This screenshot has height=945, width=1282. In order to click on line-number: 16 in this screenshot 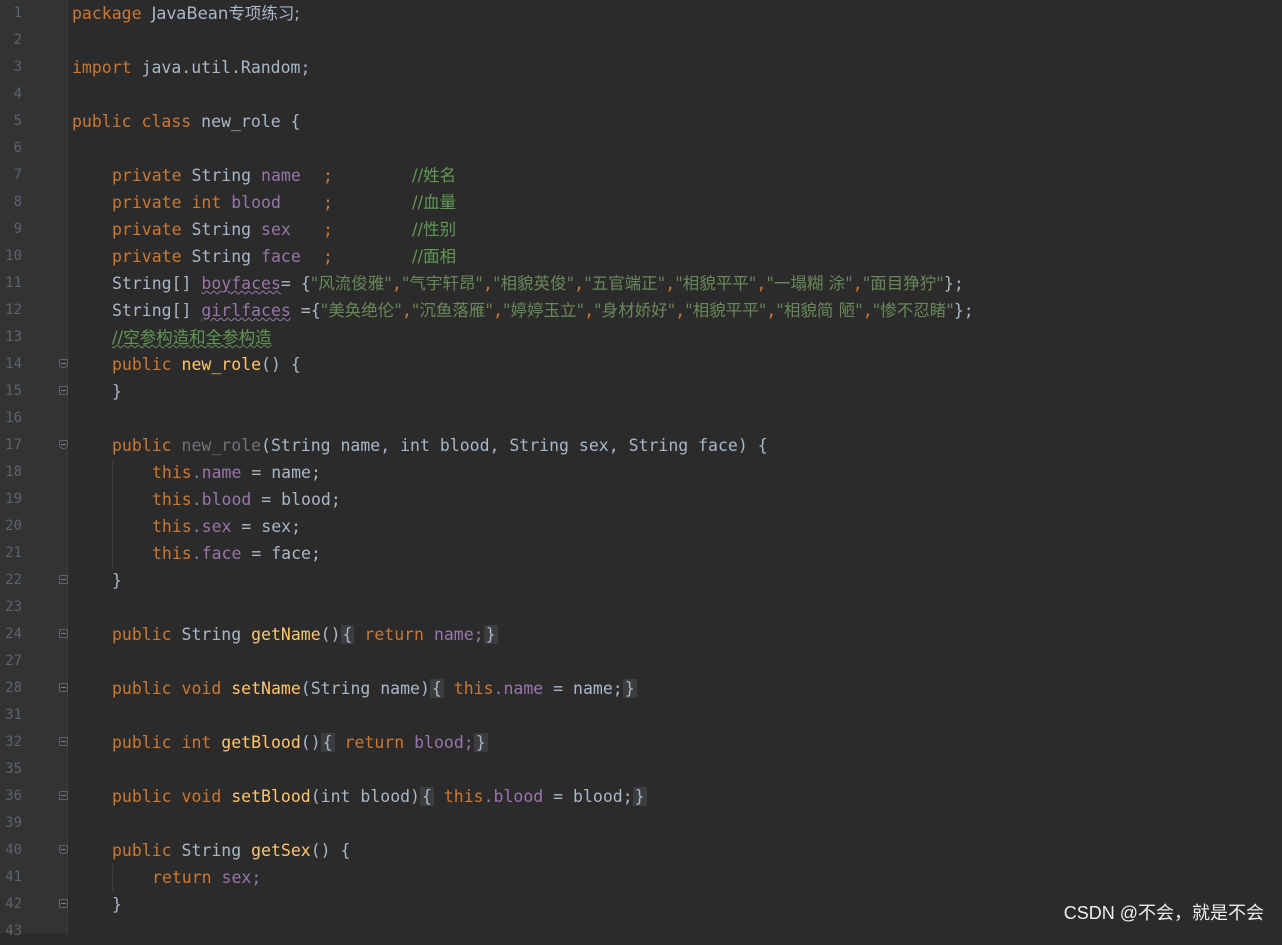, I will do `click(13, 418)`.